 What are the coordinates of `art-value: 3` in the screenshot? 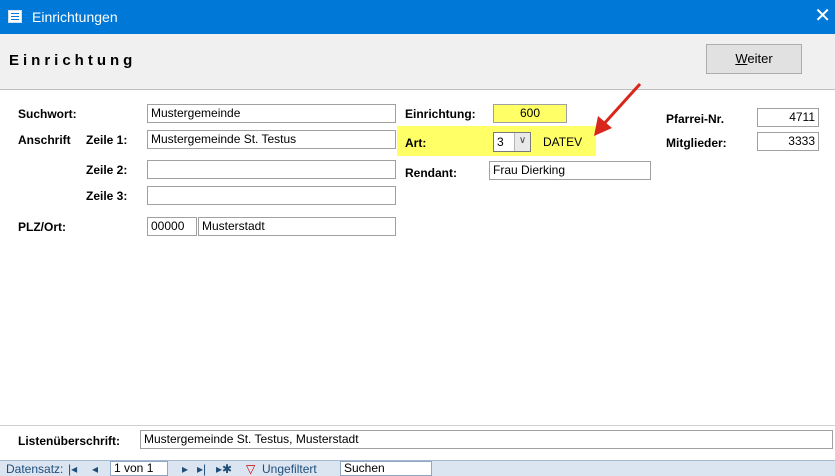 It's located at (500, 142).